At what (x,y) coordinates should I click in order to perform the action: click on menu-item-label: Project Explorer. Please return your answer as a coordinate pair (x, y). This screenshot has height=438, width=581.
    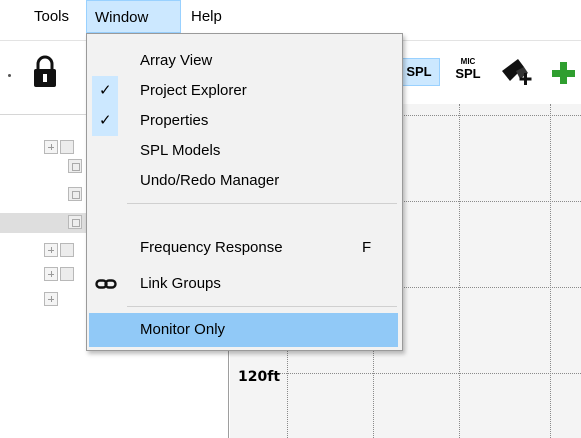
    Looking at the image, I should click on (193, 90).